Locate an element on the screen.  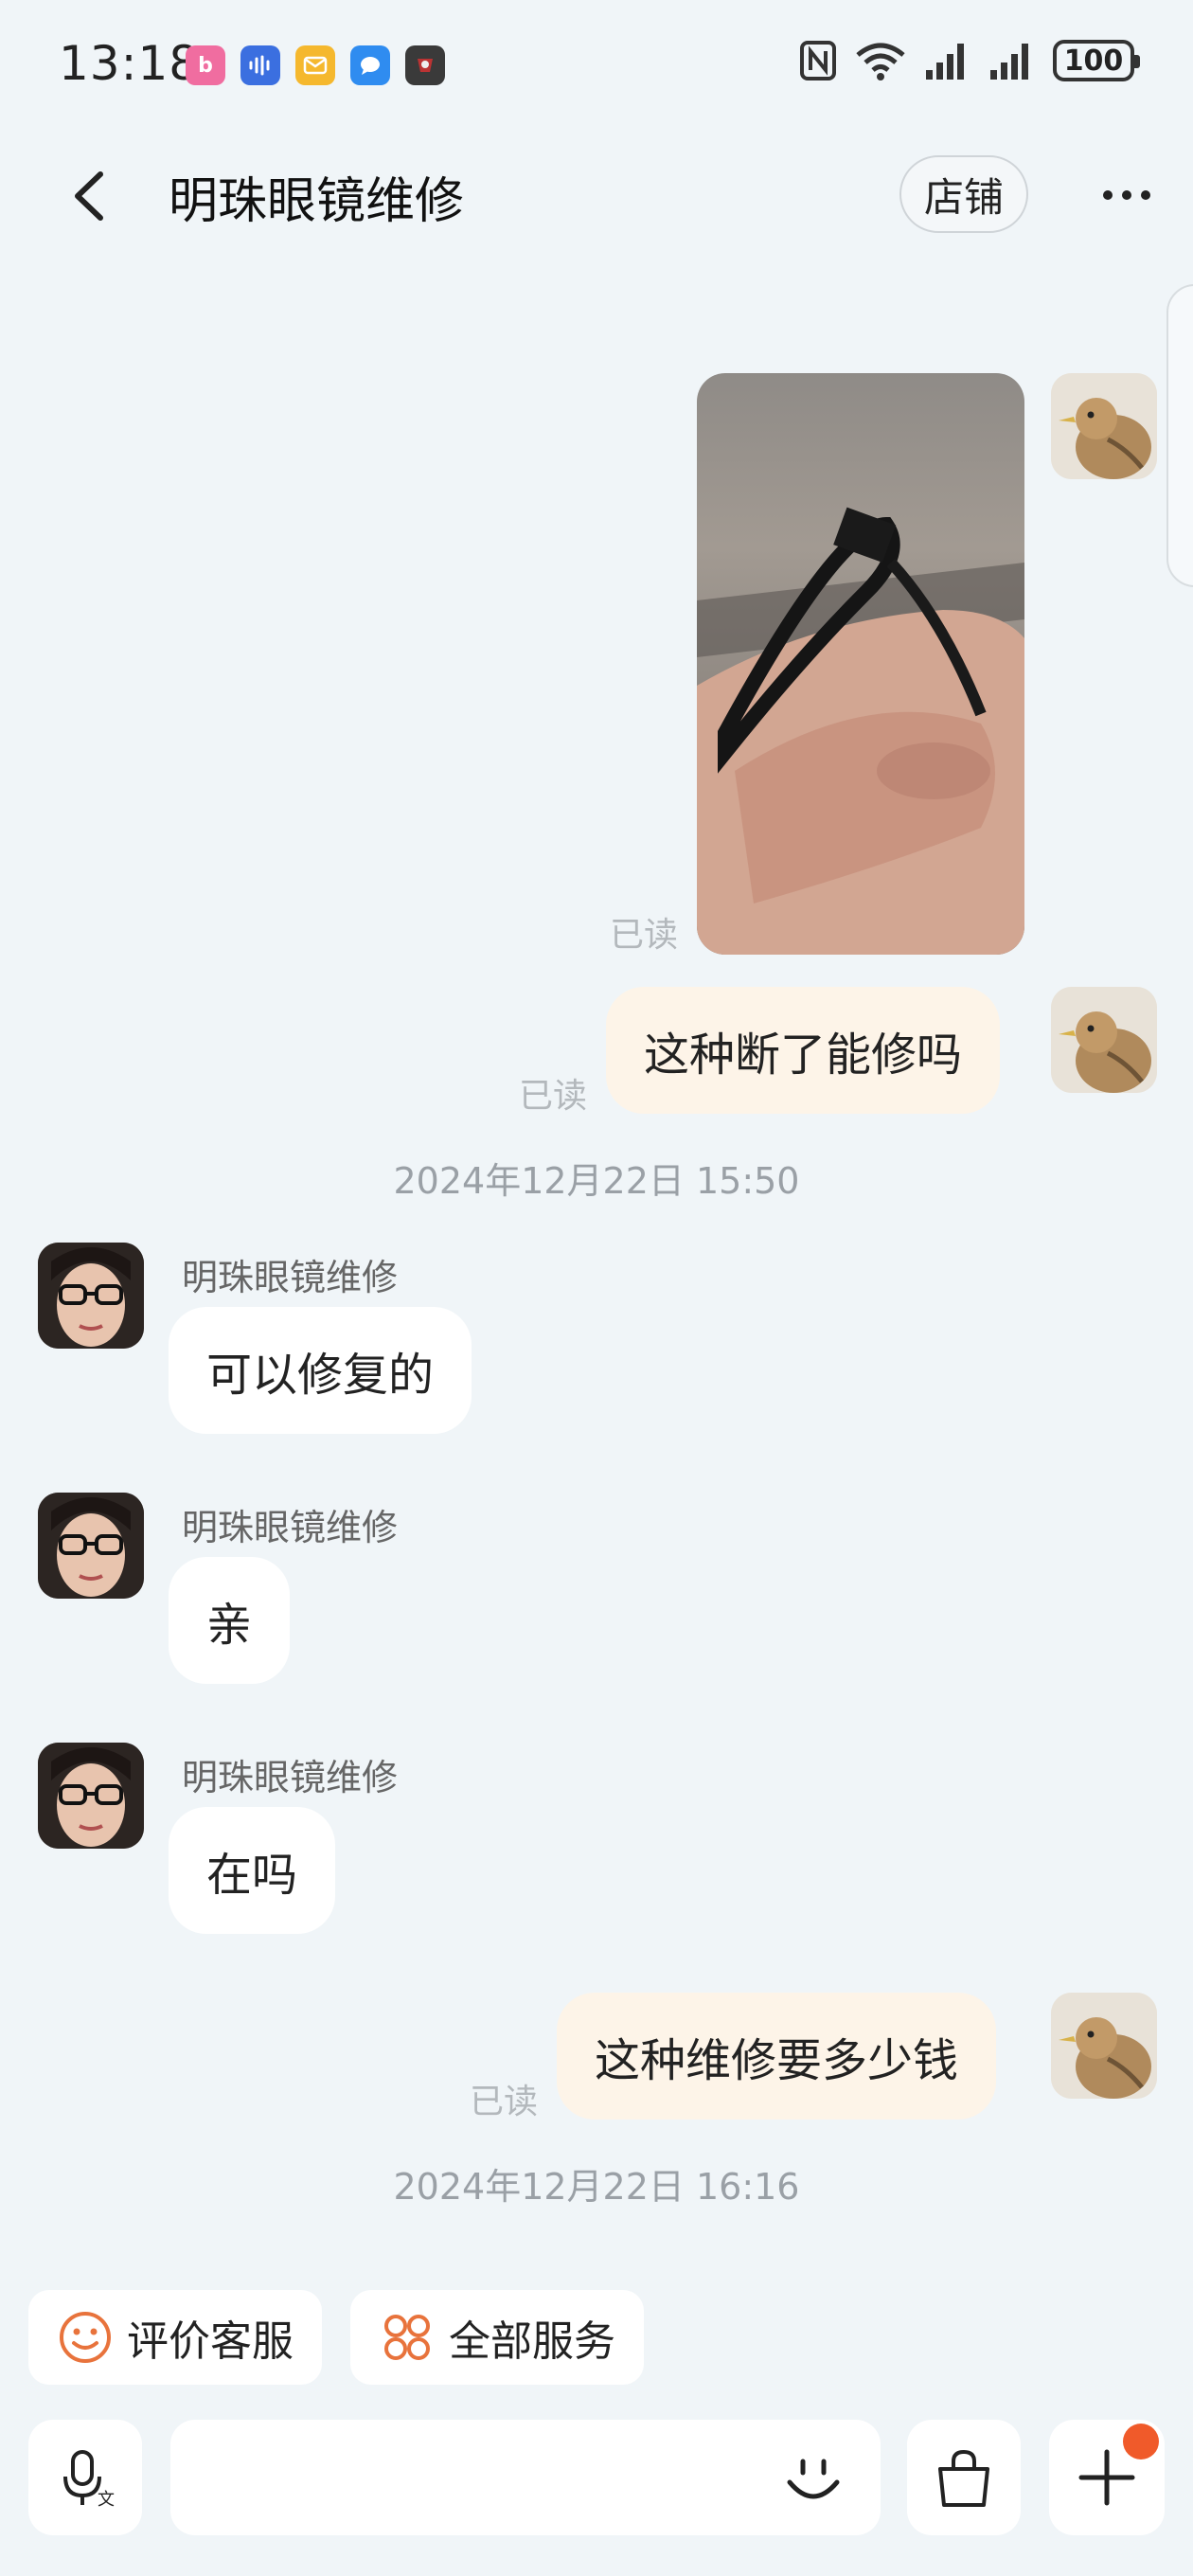
signal-2-icon is located at coordinates (1009, 62).